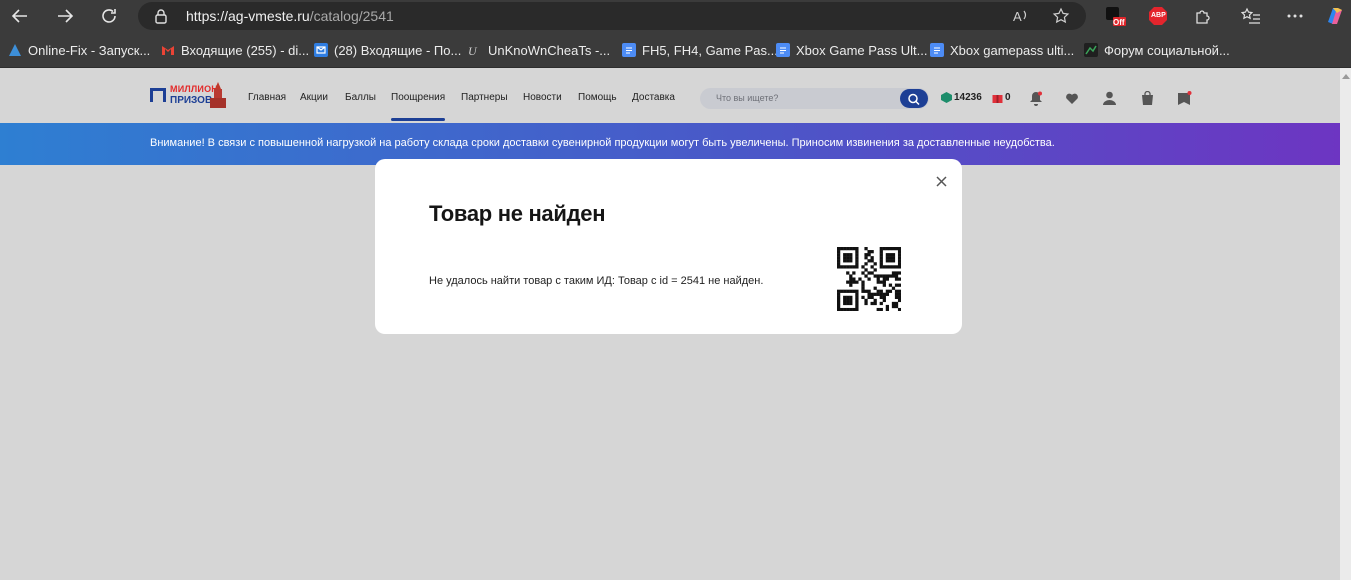 The image size is (1351, 580). Describe the element at coordinates (968, 97) in the screenshot. I see `points-value: 14236` at that location.